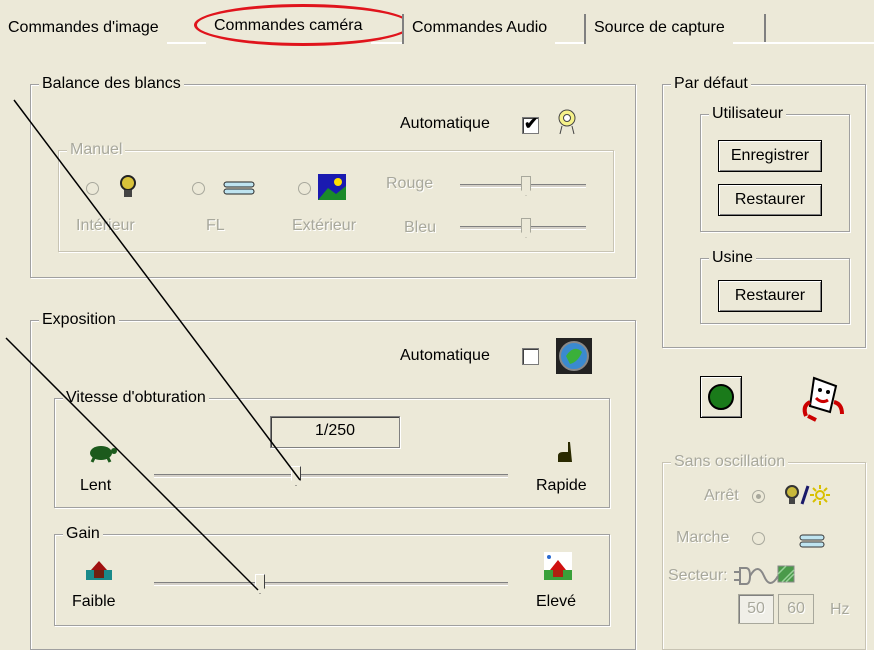 The width and height of the screenshot is (874, 650). What do you see at coordinates (132, 464) in the screenshot?
I see `callout-line-gain` at bounding box center [132, 464].